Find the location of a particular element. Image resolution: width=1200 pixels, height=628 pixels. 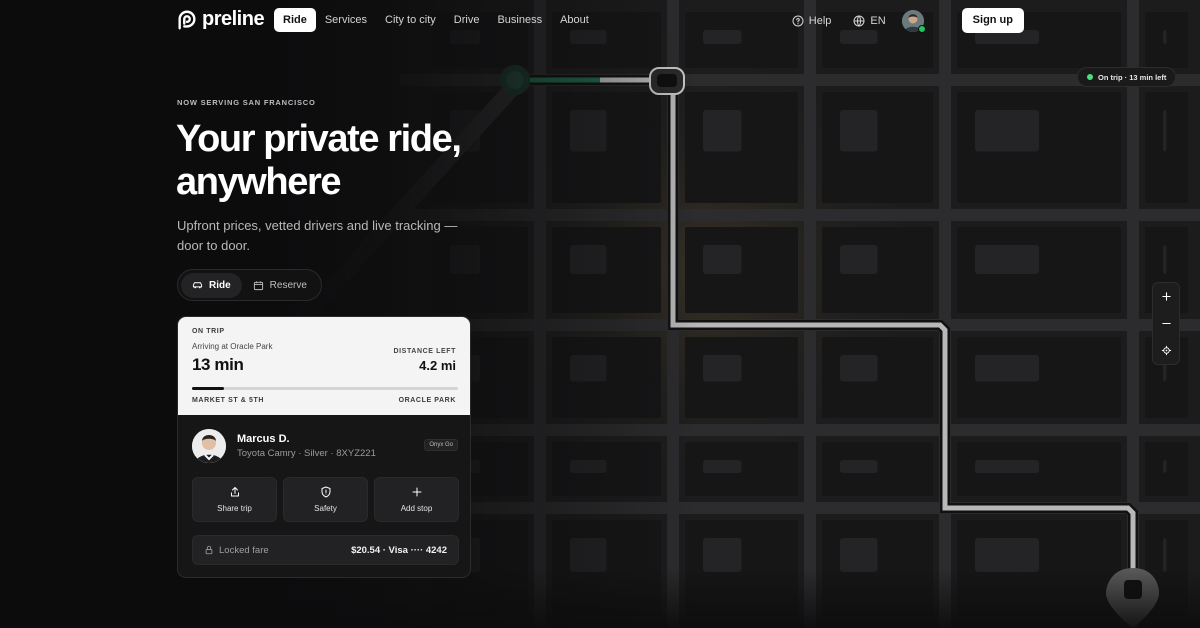

driver-photo-icon is located at coordinates (209, 446).